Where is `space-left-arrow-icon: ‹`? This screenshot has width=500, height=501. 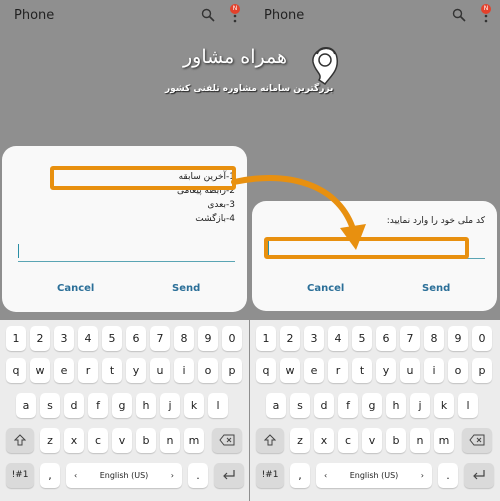 space-left-arrow-icon: ‹ is located at coordinates (76, 475).